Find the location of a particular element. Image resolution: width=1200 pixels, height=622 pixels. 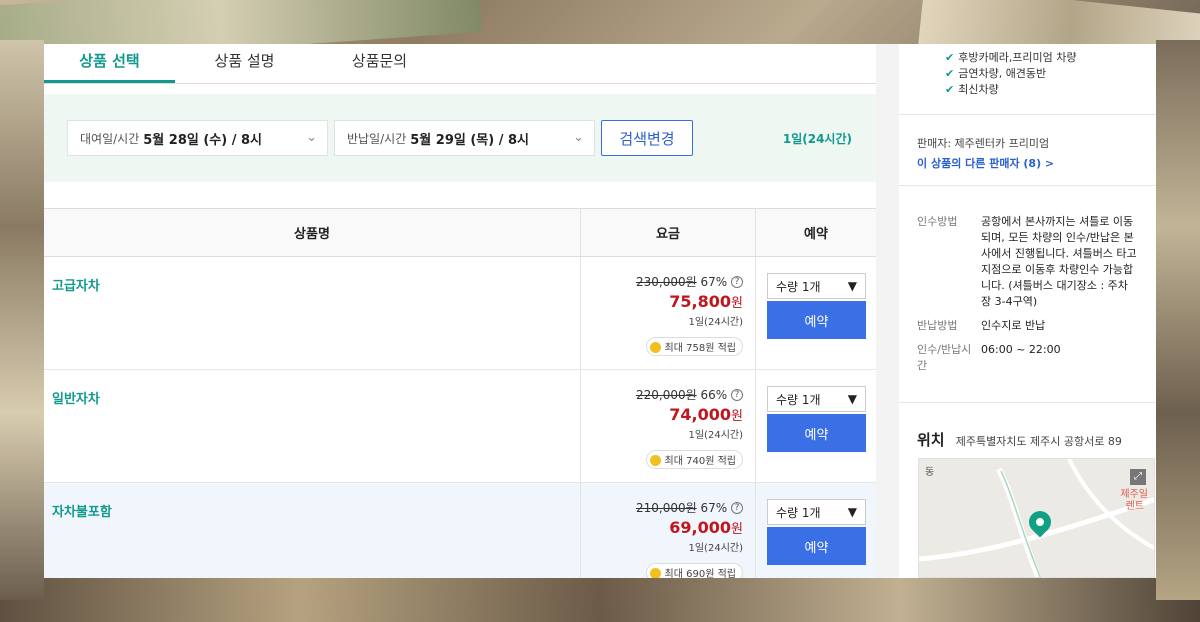

points-badge: 최대 740원 적립 is located at coordinates (694, 459).